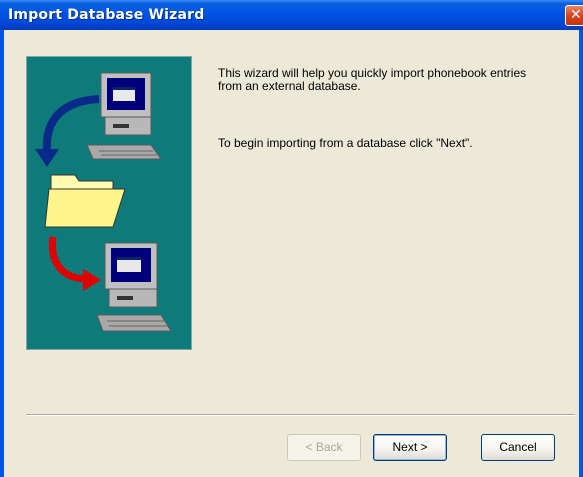 Image resolution: width=583 pixels, height=477 pixels. What do you see at coordinates (2, 253) in the screenshot?
I see `window-frame-left` at bounding box center [2, 253].